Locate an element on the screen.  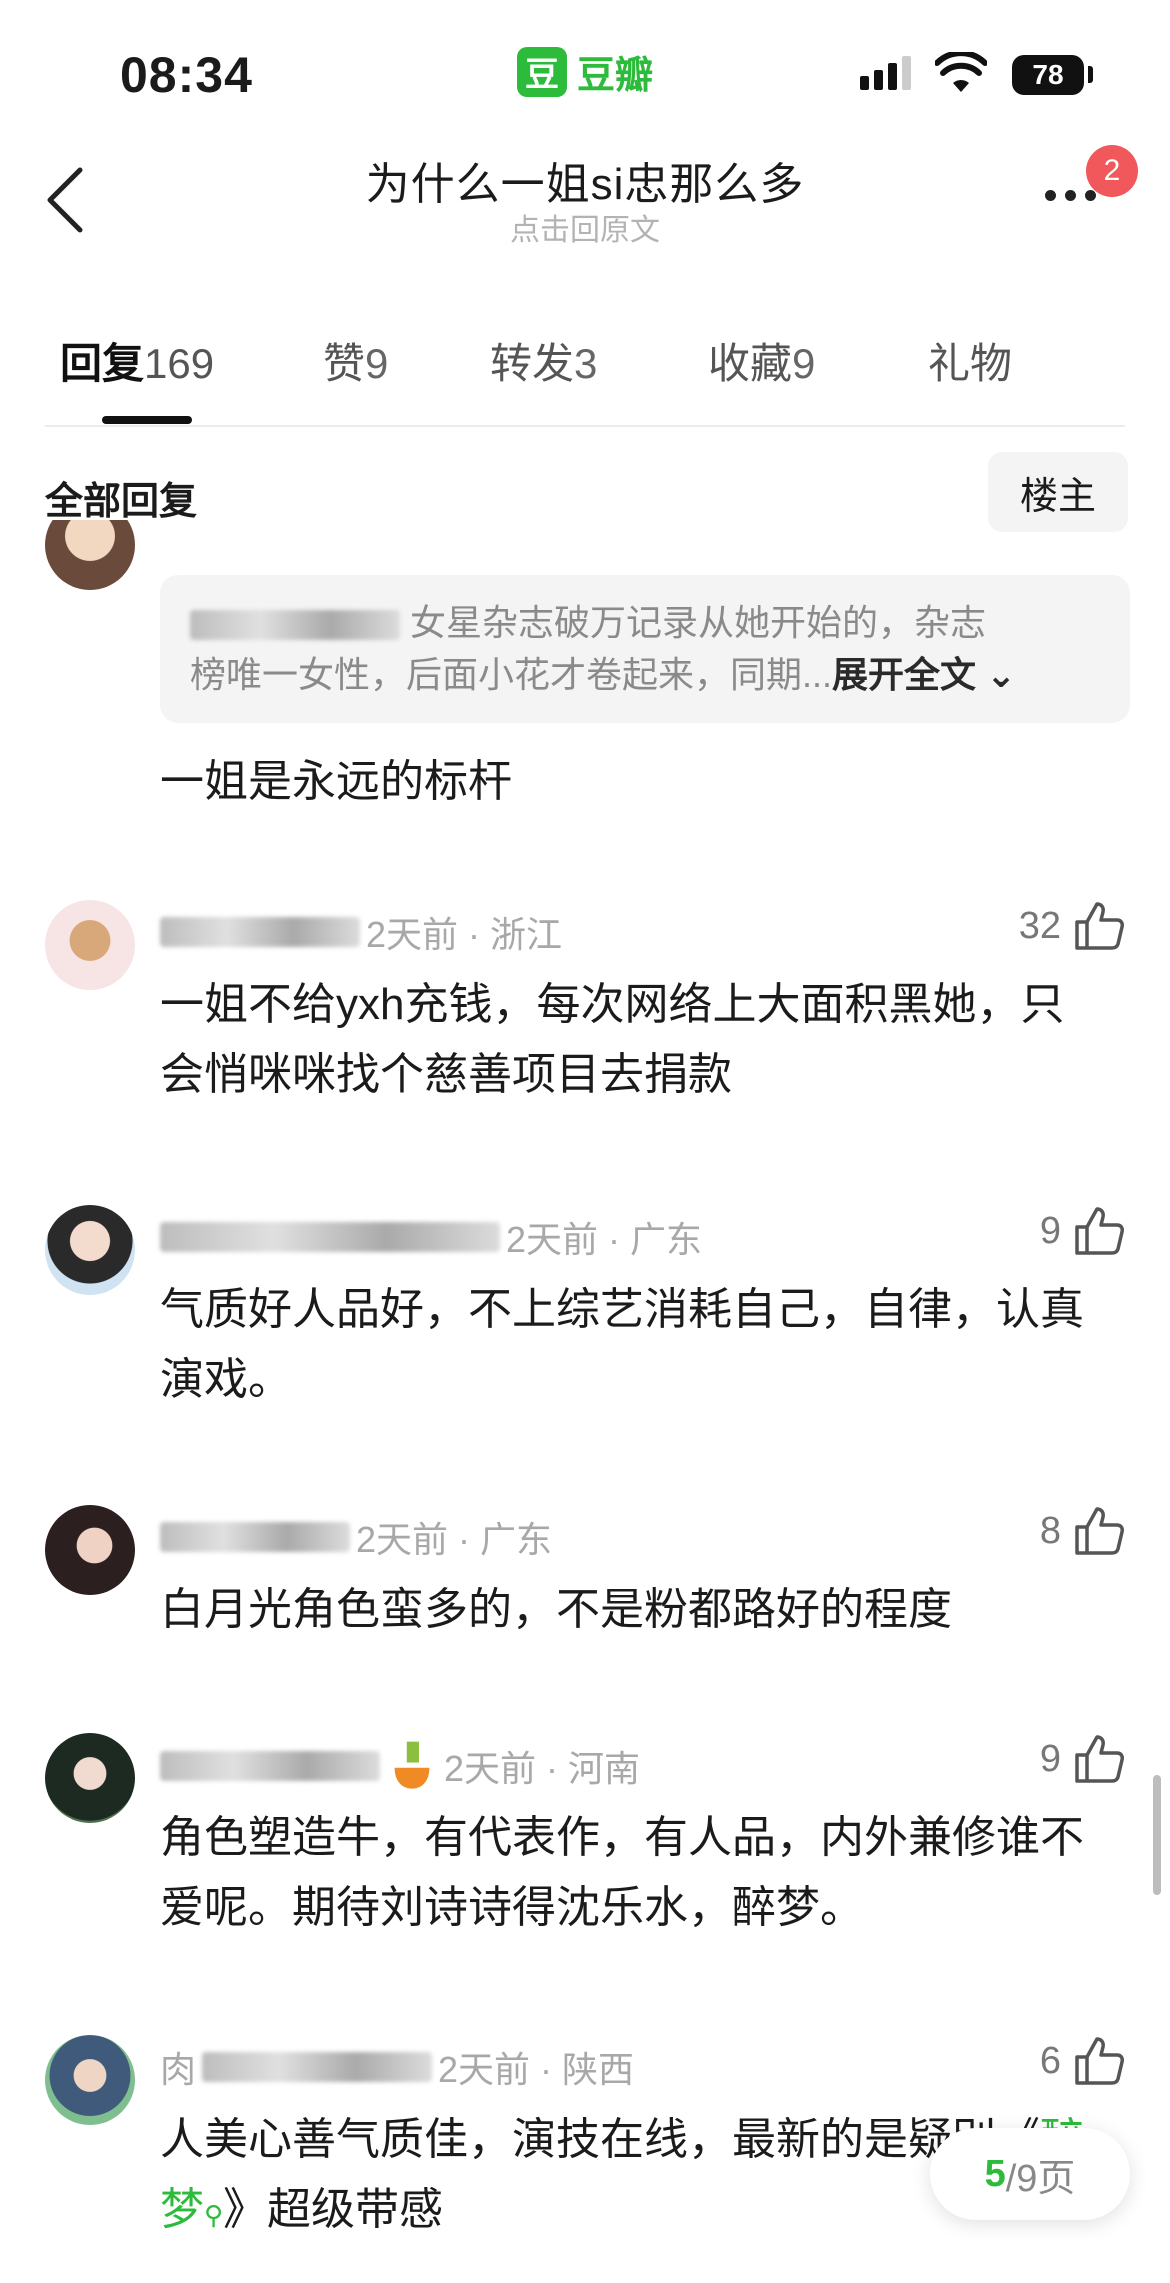
comment-meta: 2天前 · 河南 is located at coordinates (400, 1766).